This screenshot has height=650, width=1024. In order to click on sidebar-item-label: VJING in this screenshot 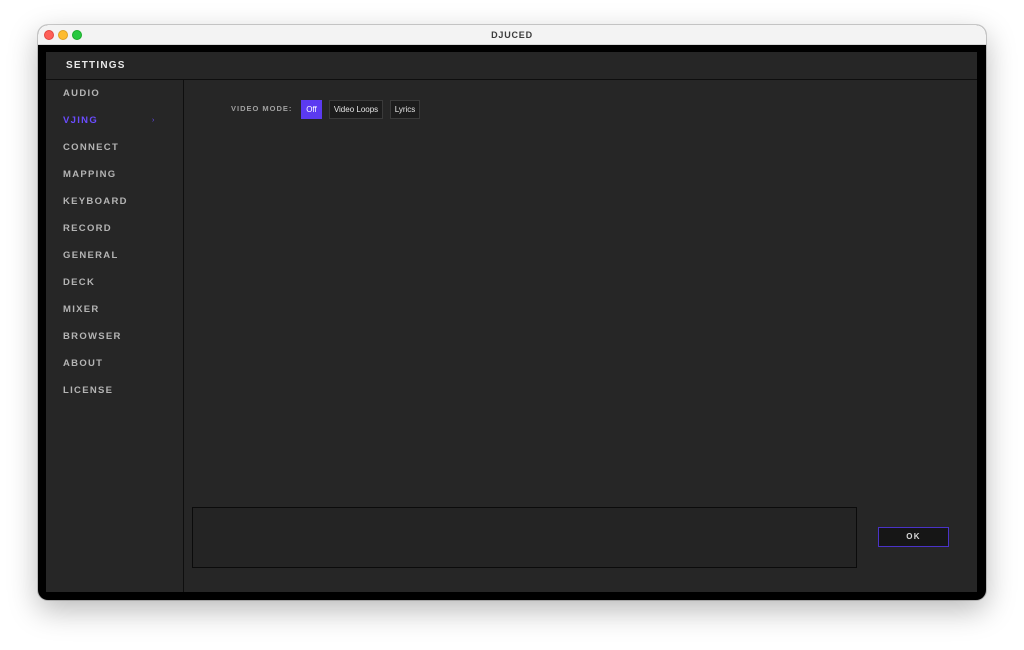, I will do `click(81, 120)`.